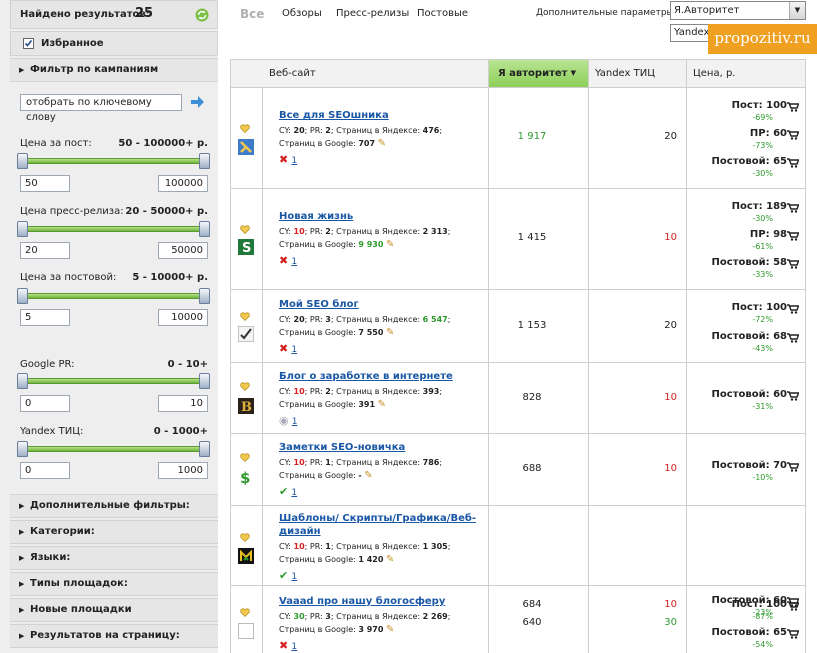  What do you see at coordinates (114, 636) in the screenshot?
I see `section-results-per-page: ▶ Результатов на страницу:` at bounding box center [114, 636].